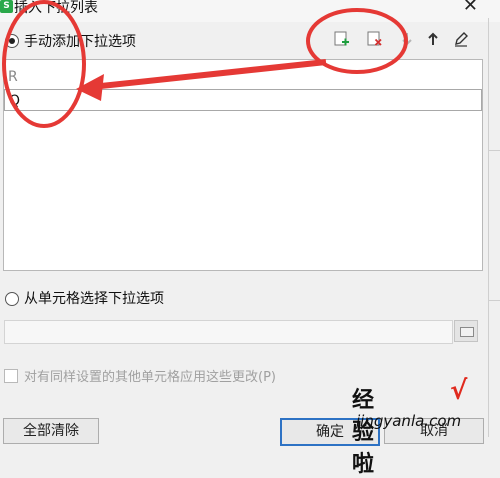 The height and width of the screenshot is (478, 500). I want to click on move-down-button, so click(407, 39).